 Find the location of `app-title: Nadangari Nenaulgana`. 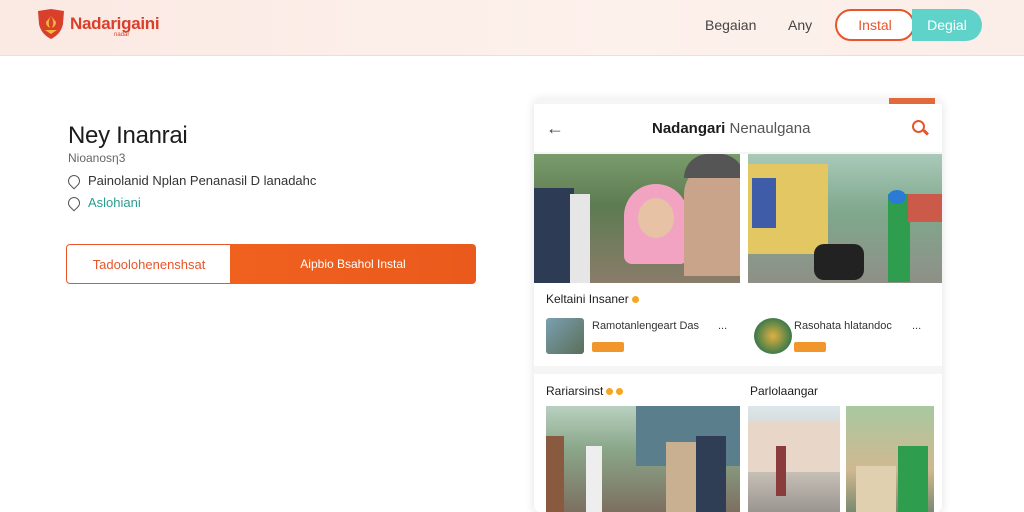

app-title: Nadangari Nenaulgana is located at coordinates (731, 128).